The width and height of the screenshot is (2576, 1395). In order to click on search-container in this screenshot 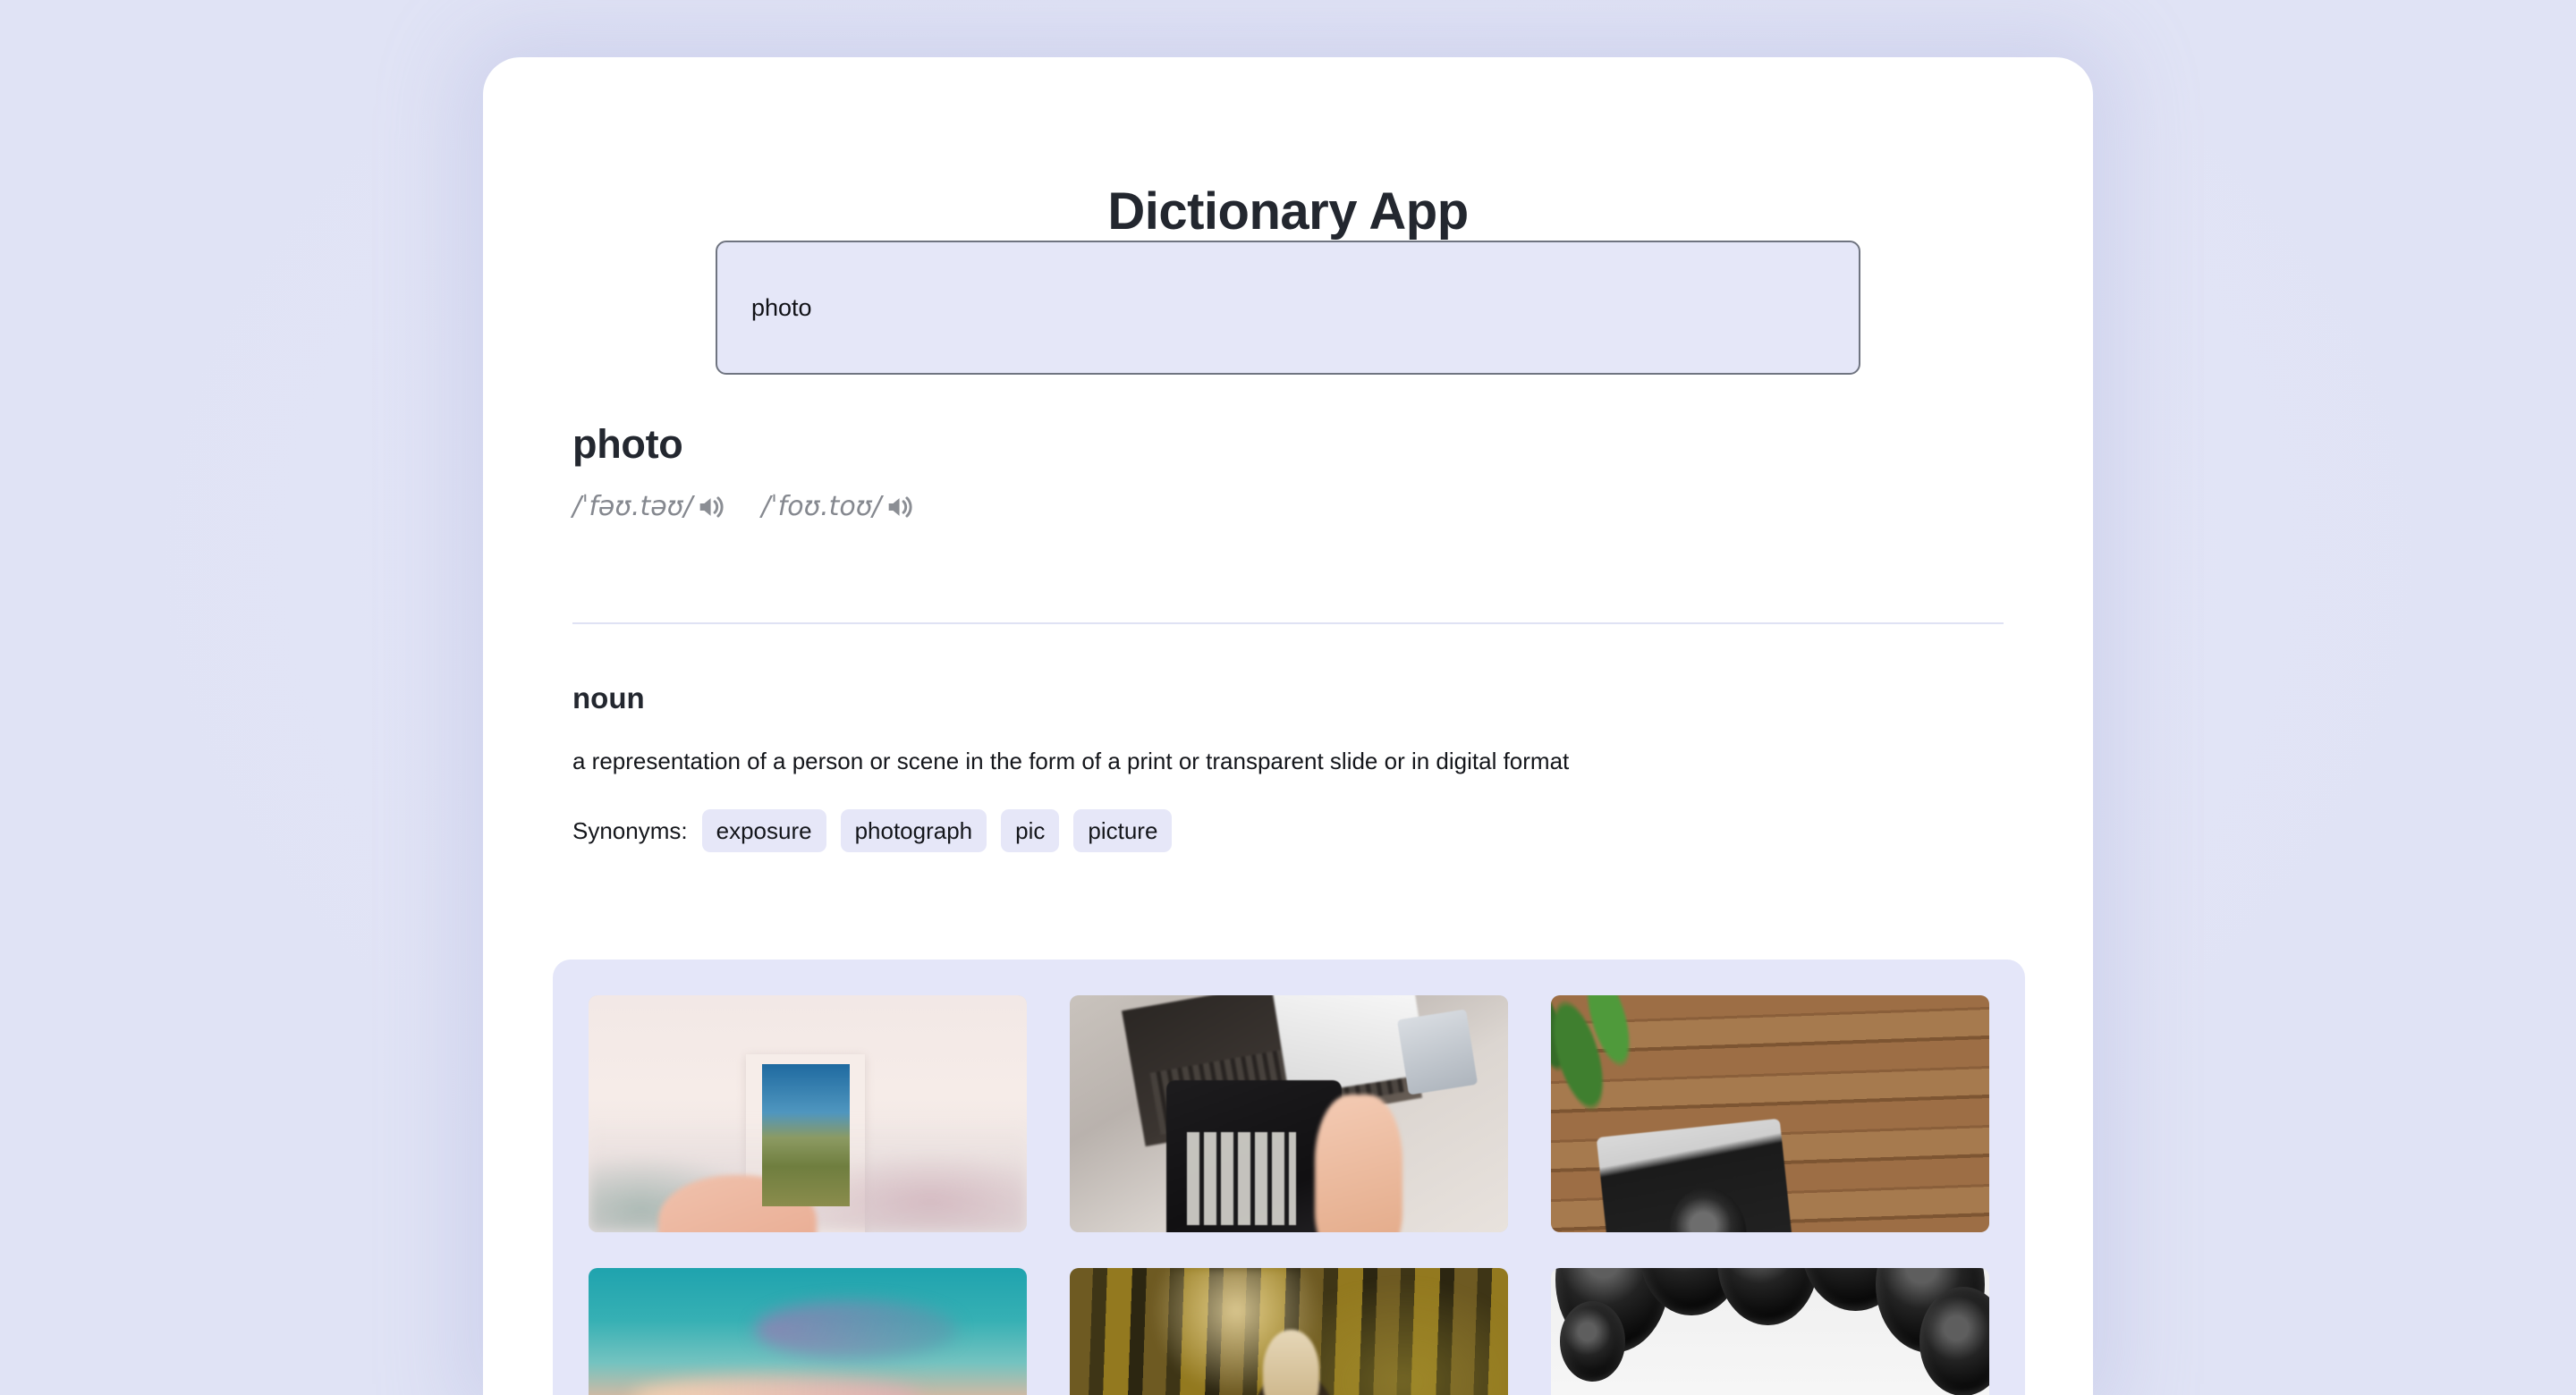, I will do `click(1288, 308)`.